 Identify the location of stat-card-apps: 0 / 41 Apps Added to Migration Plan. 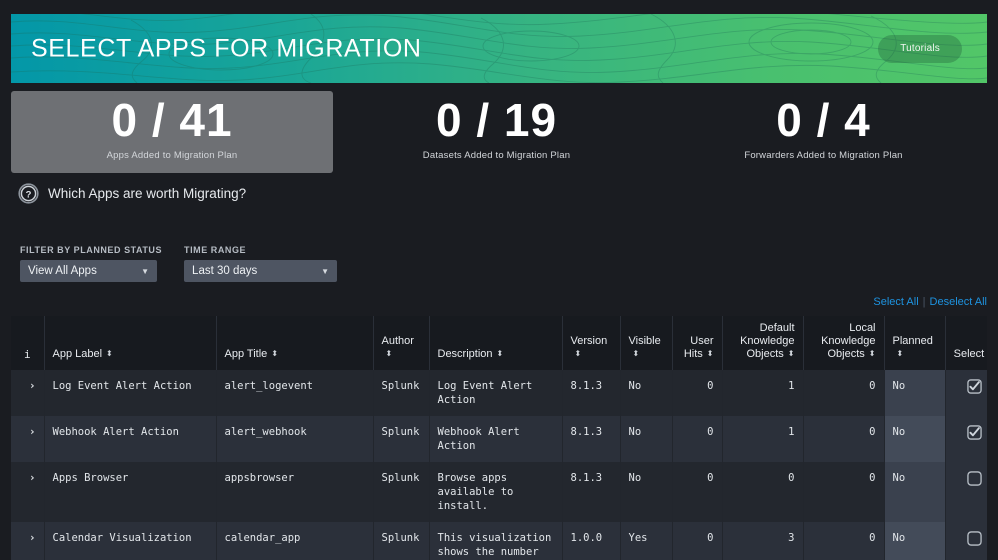
(172, 132).